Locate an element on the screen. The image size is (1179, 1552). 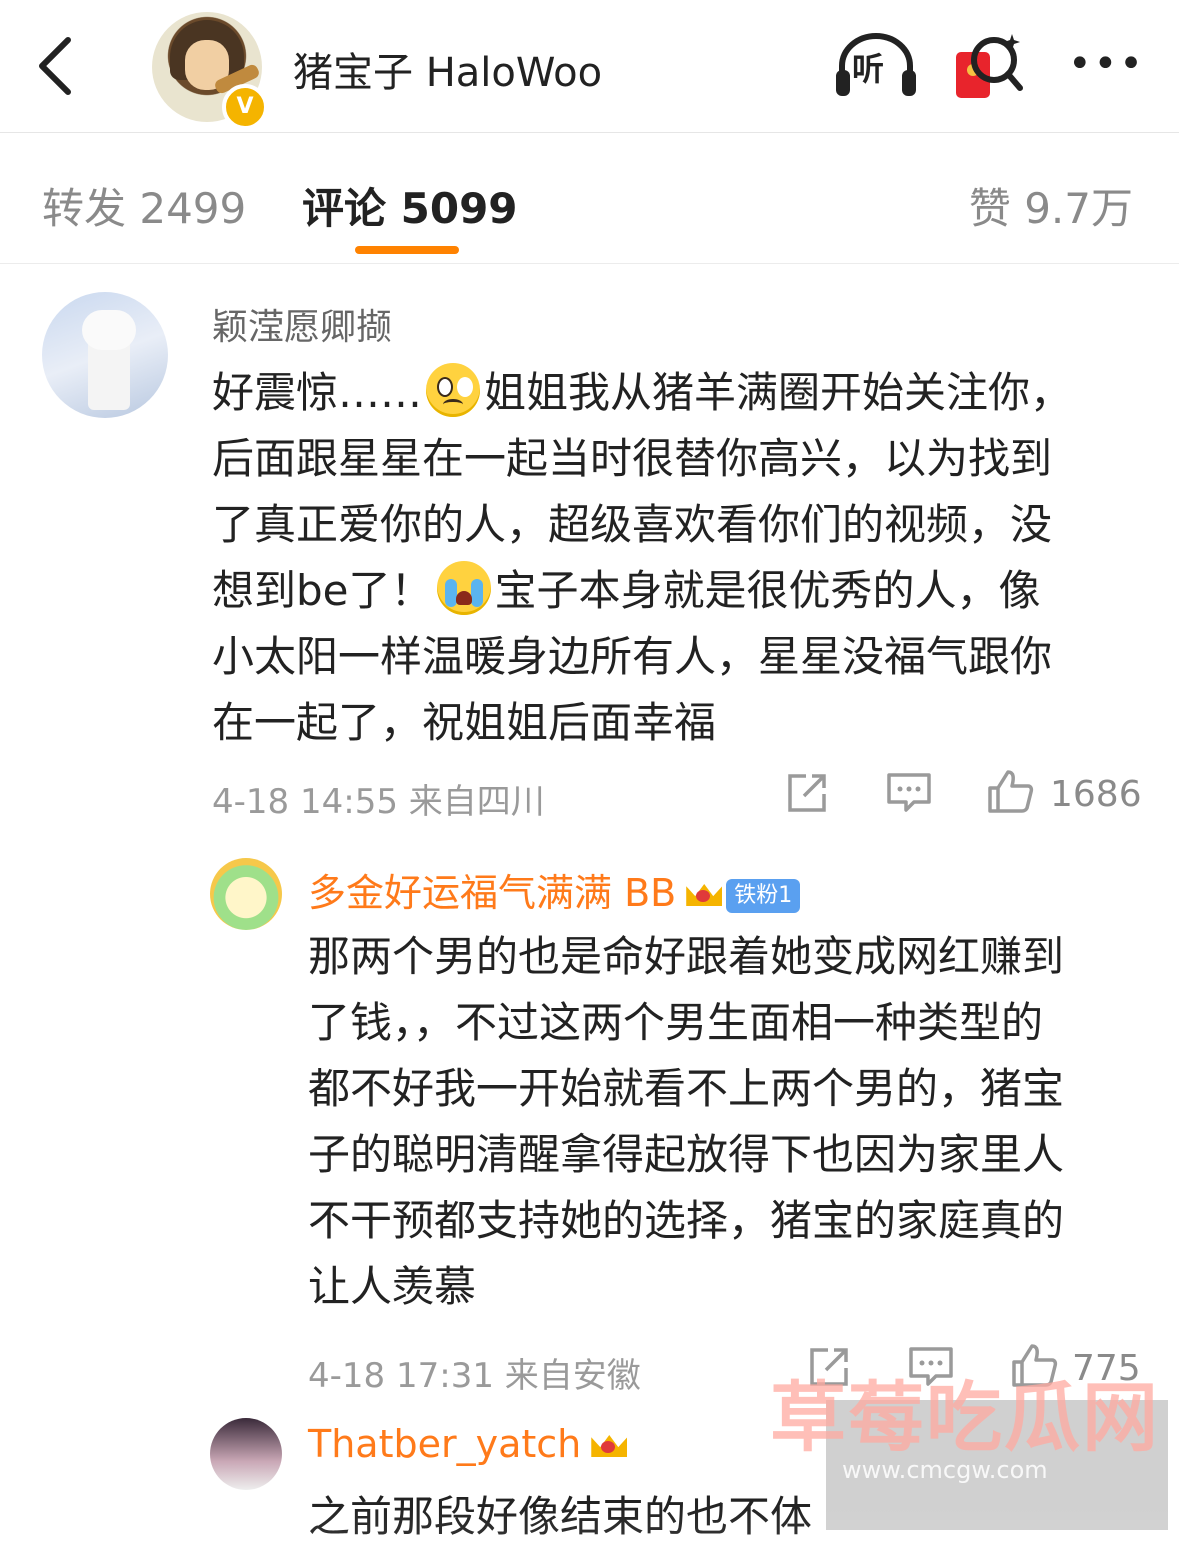
reply-line: 那两个男的也是命好跟着她变成网红赚到 is located at coordinates (686, 956).